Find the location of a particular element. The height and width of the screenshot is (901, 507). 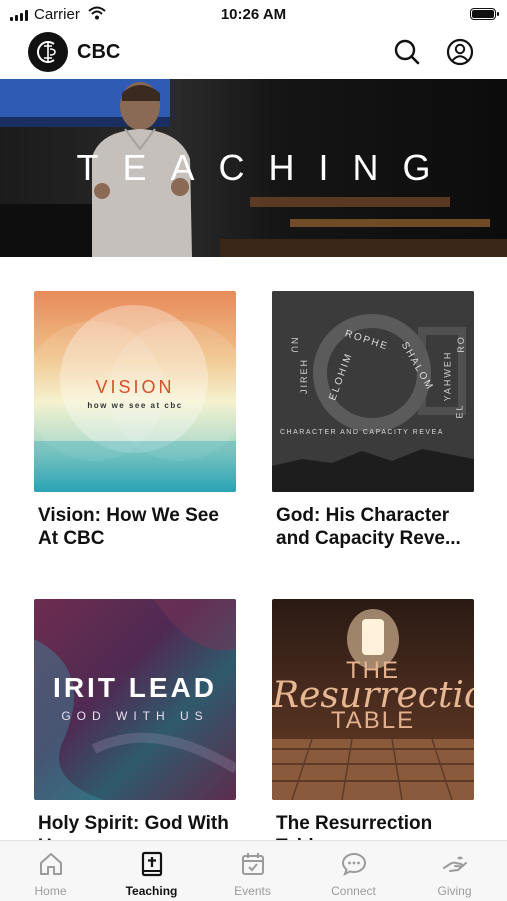

god-art-word-4: JIREH is located at coordinates (304, 376).